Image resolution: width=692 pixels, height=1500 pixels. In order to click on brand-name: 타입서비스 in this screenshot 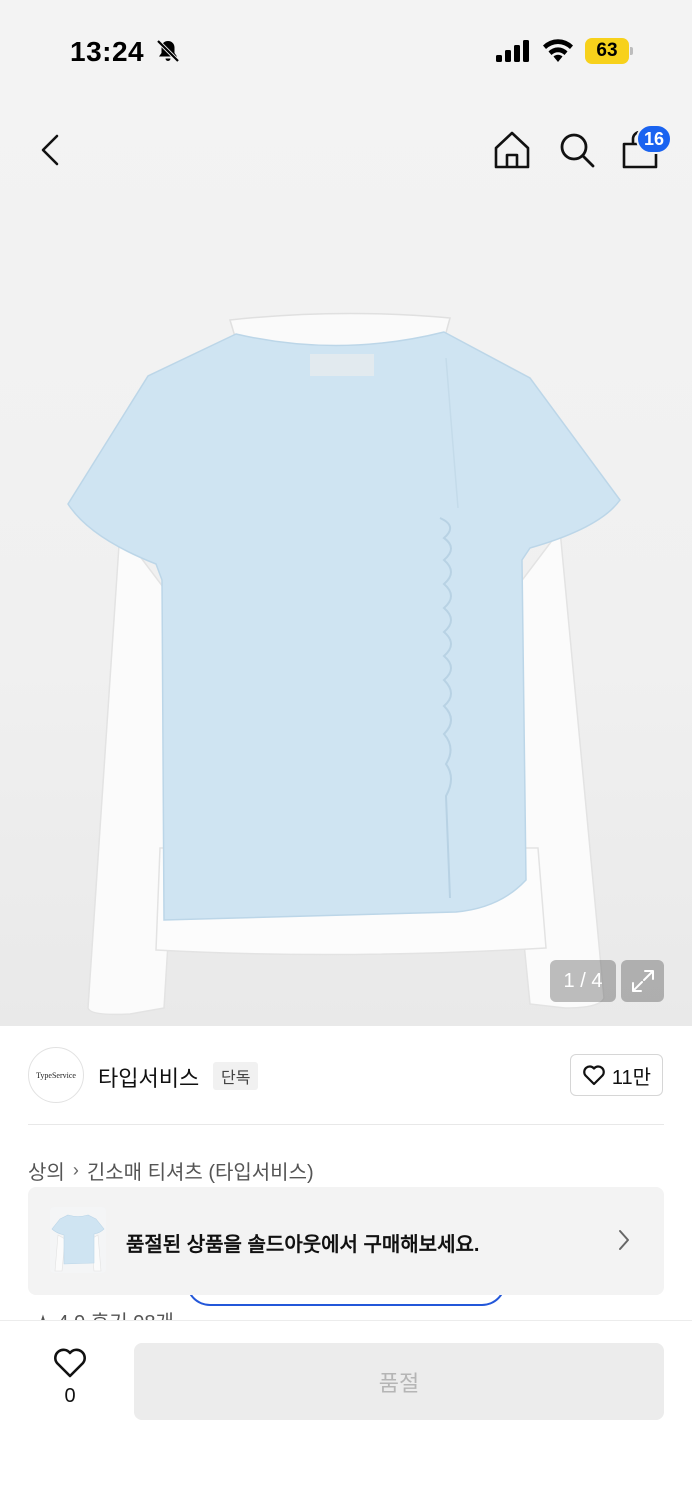, I will do `click(148, 1077)`.